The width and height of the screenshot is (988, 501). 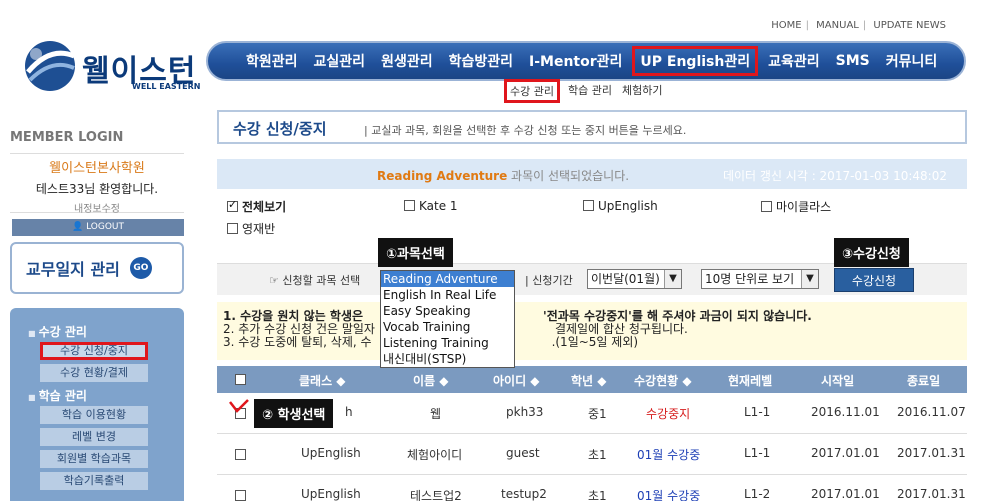 I want to click on logout-label: LOGOUT, so click(x=105, y=227).